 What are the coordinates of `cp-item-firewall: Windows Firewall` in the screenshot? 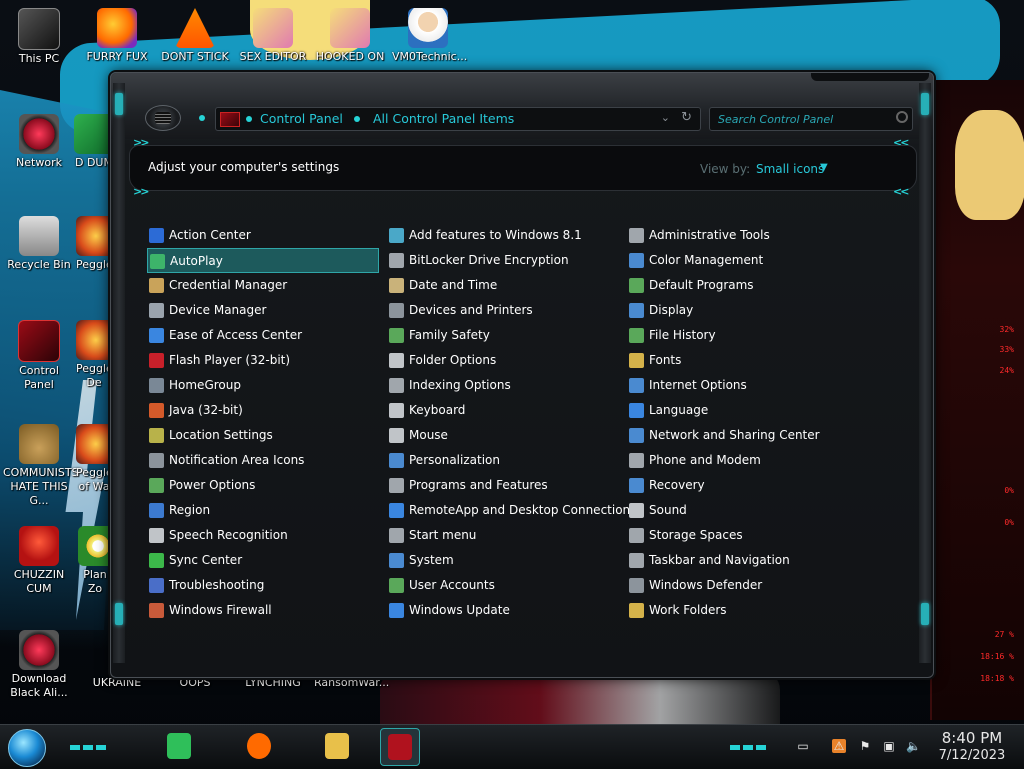 It's located at (263, 610).